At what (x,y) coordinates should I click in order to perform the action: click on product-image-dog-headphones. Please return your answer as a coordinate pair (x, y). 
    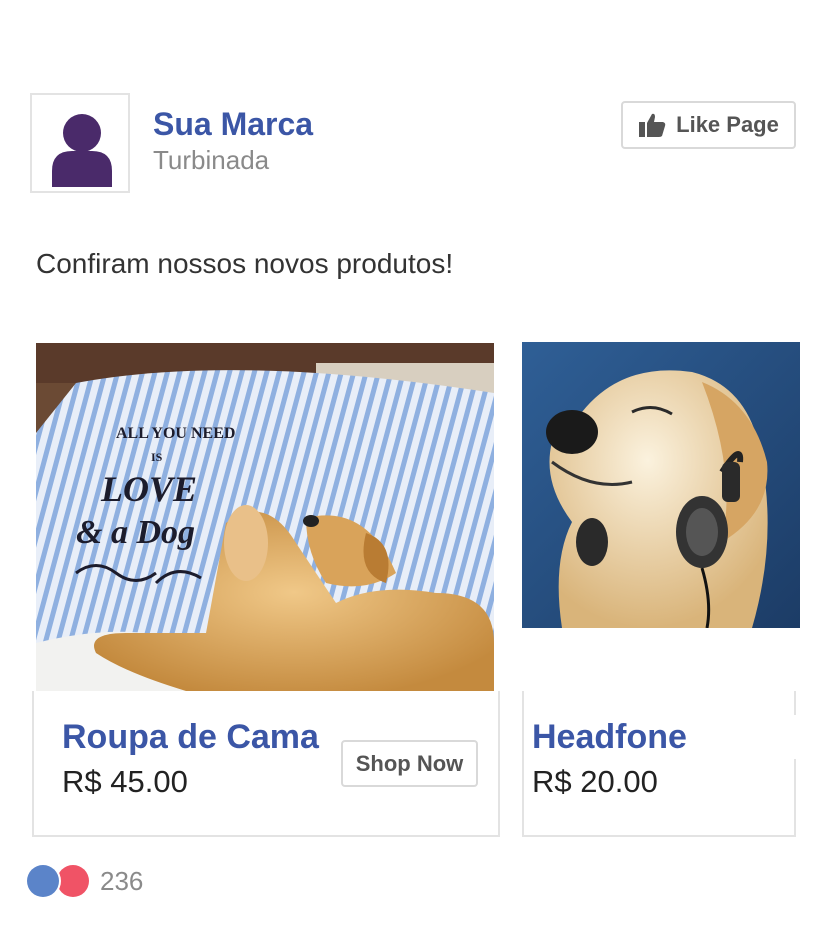
    Looking at the image, I should click on (661, 485).